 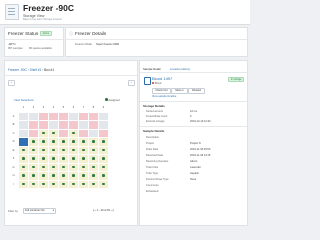 I want to click on breadcrumb-shelf: Shelf #1, so click(x=36, y=70).